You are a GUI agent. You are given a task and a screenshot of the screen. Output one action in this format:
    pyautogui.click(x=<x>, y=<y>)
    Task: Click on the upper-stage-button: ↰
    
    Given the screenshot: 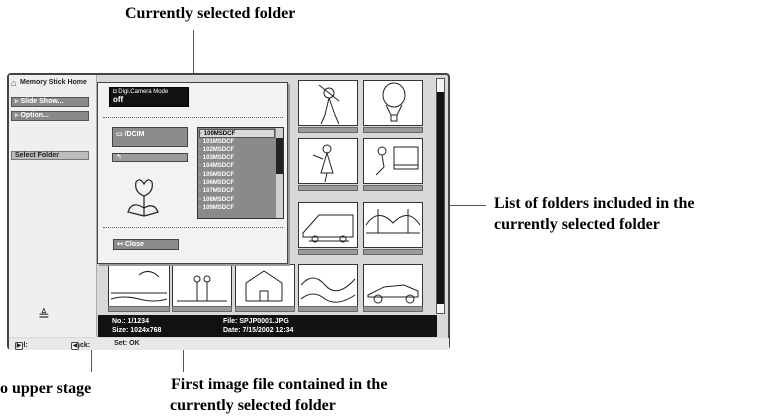 What is the action you would take?
    pyautogui.click(x=150, y=157)
    